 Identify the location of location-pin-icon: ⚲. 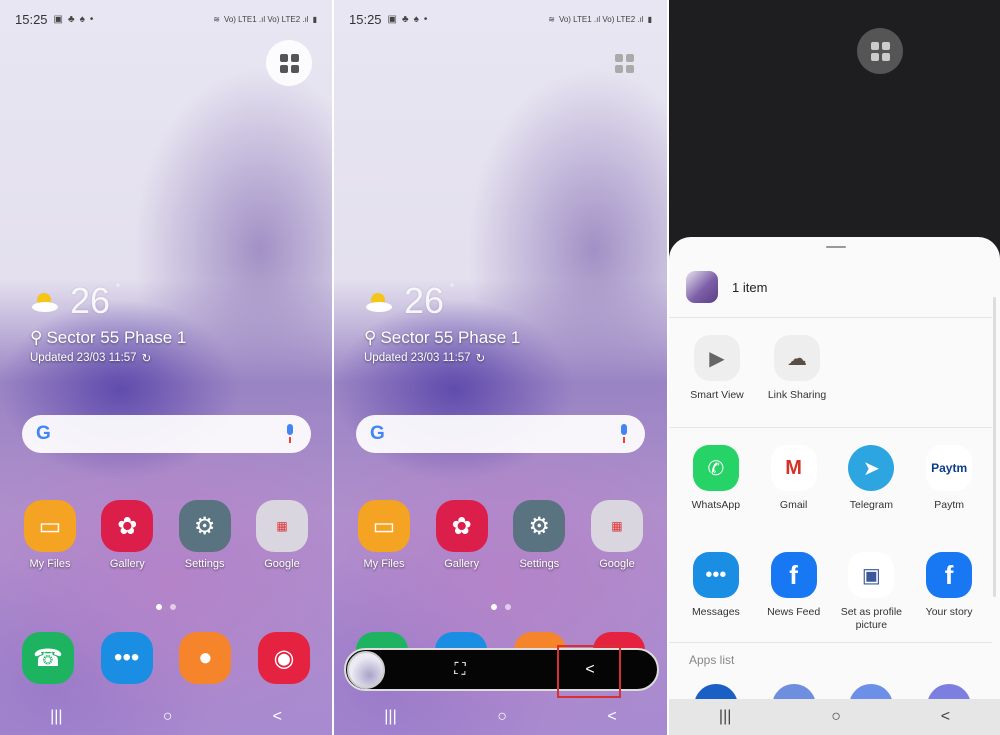
(36, 337).